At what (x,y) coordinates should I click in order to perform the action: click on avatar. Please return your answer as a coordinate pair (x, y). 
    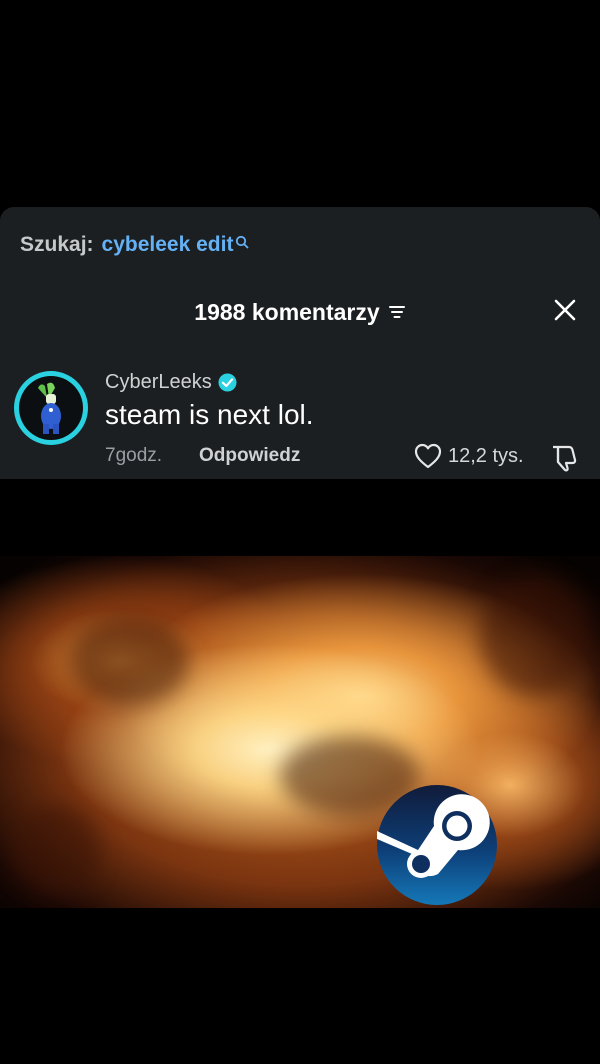
    Looking at the image, I should click on (51, 408).